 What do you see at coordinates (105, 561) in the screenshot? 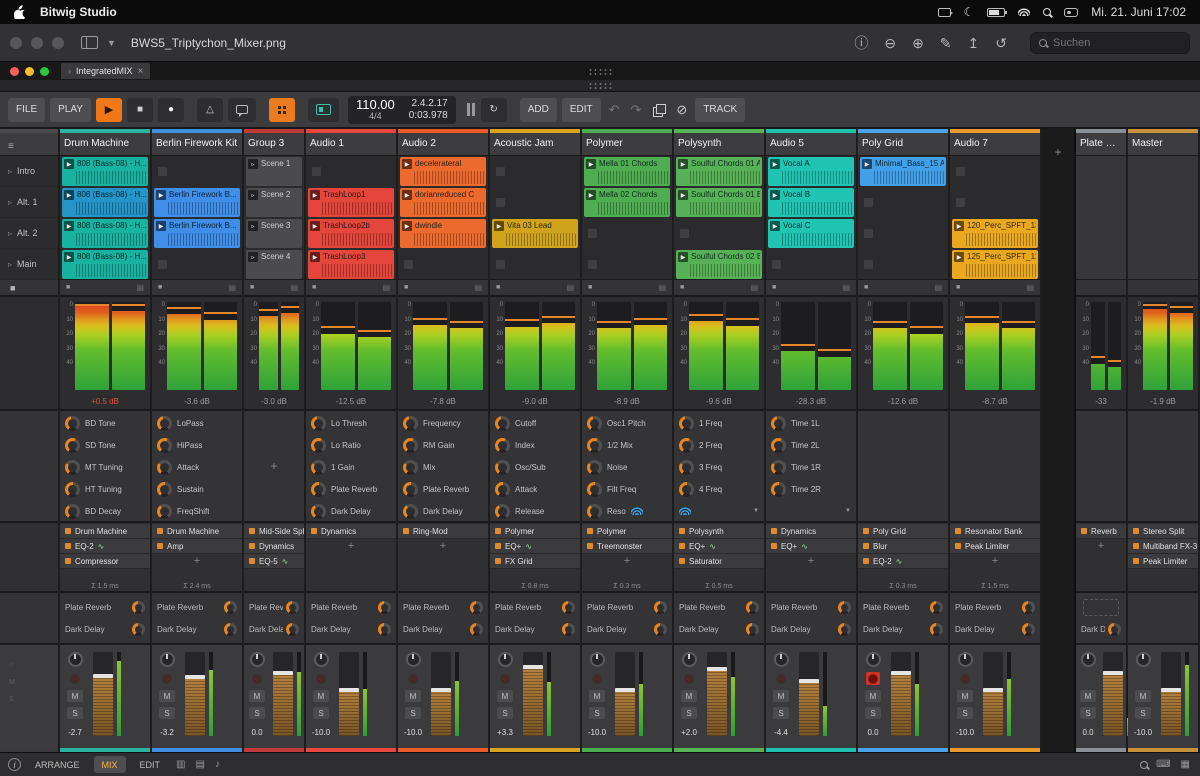
I see `device-row: Compressor` at bounding box center [105, 561].